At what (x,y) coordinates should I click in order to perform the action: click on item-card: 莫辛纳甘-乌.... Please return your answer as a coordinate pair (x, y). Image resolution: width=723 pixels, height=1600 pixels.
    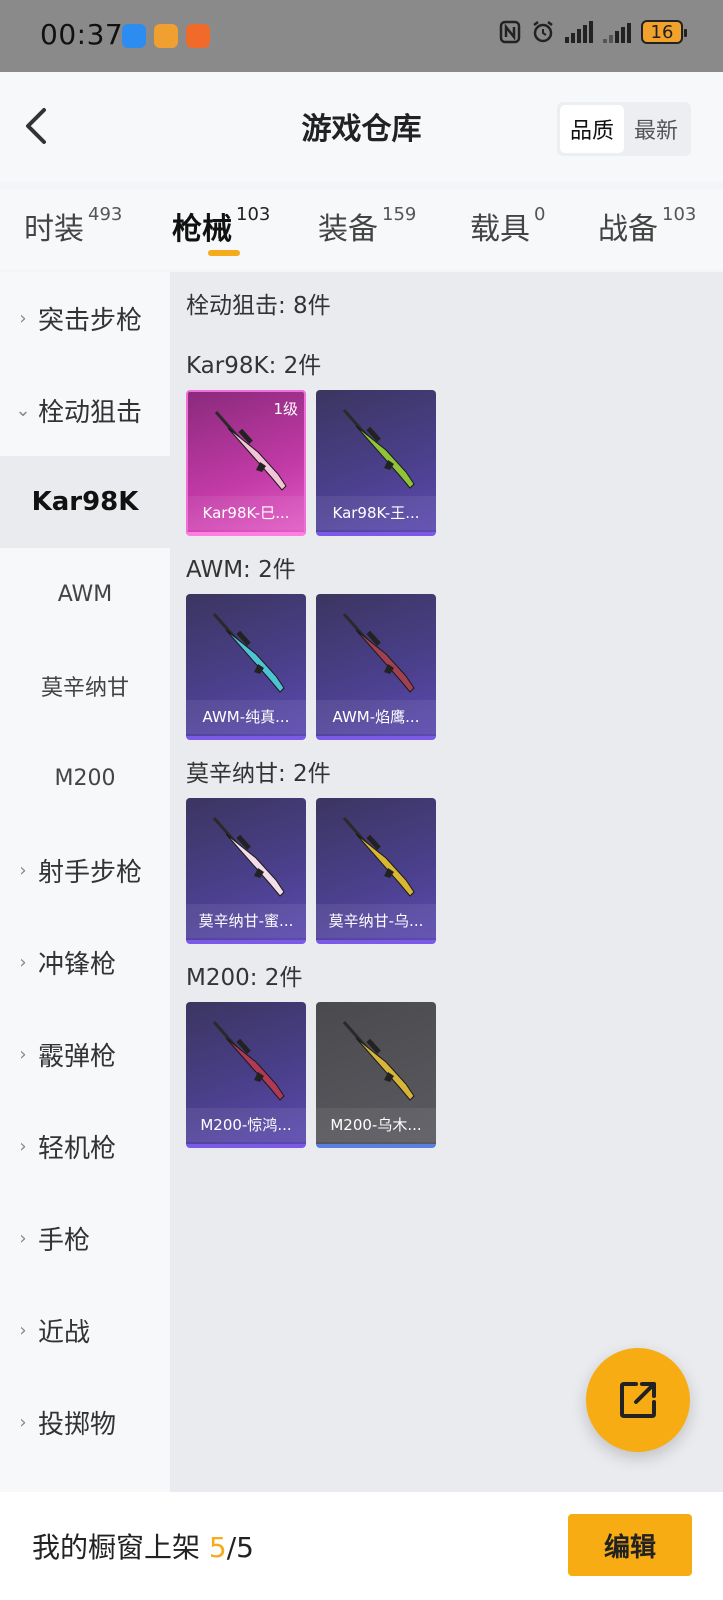
    Looking at the image, I should click on (376, 871).